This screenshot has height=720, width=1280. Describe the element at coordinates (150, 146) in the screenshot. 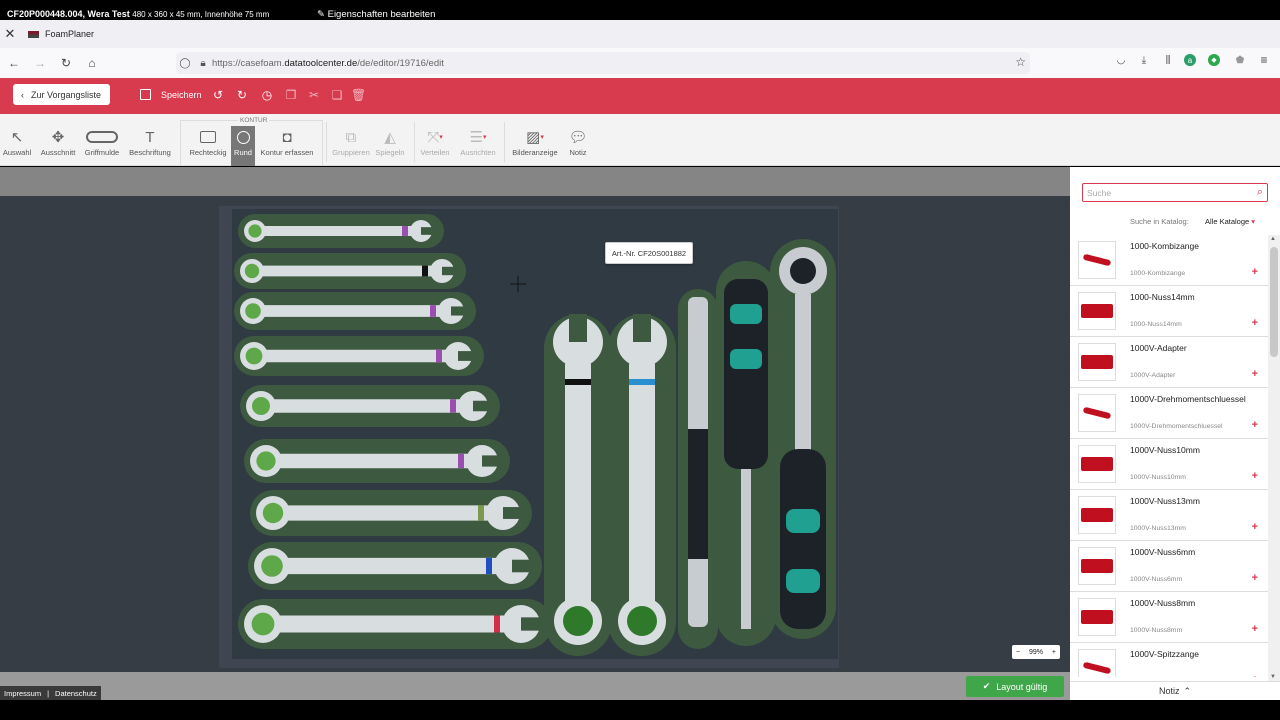

I see `tool-beschriftung: T Beschriftung` at that location.